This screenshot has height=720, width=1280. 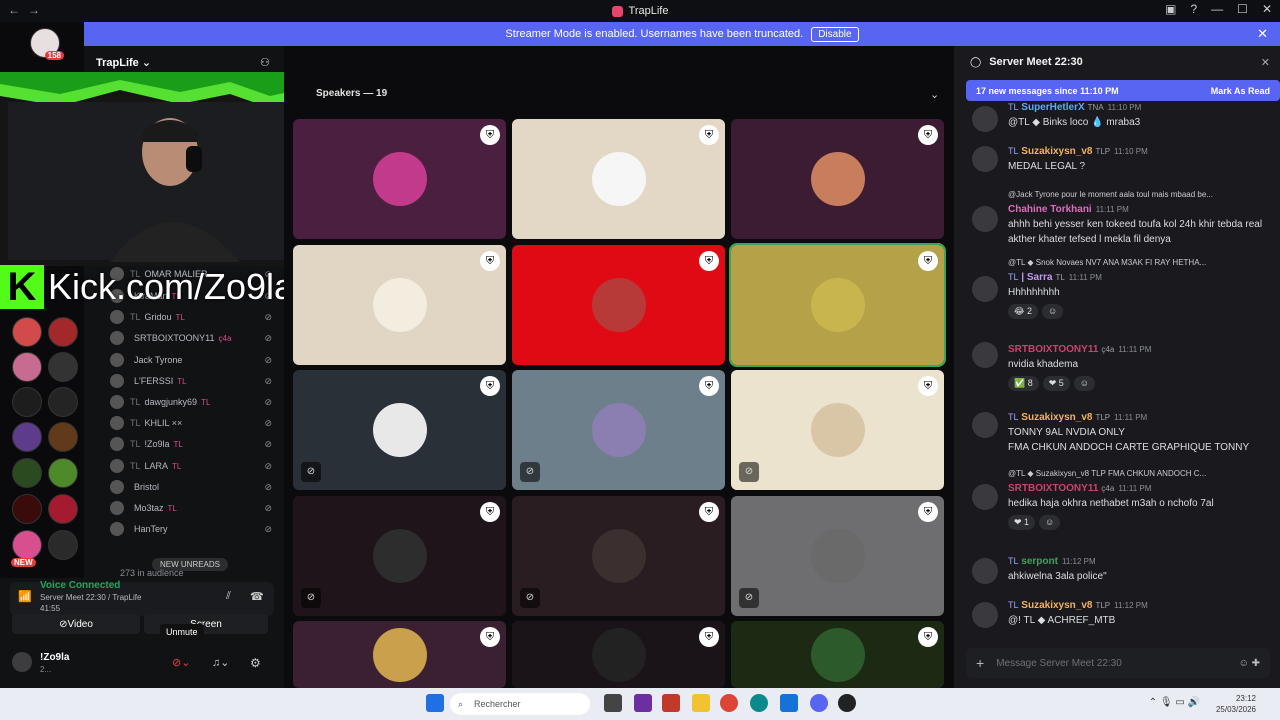 What do you see at coordinates (265, 62) in the screenshot?
I see `invite-icon: ⚇` at bounding box center [265, 62].